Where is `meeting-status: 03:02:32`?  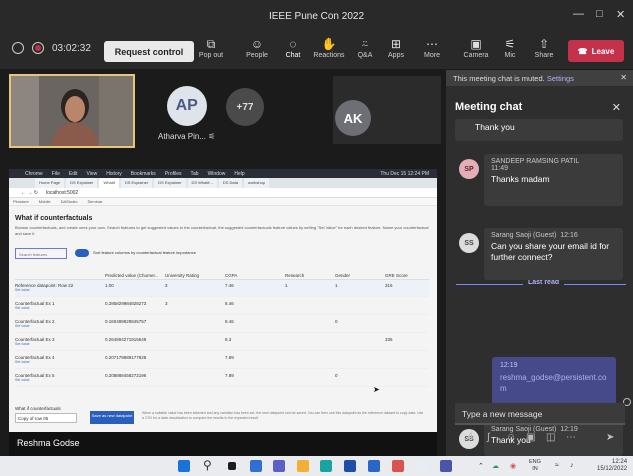
meeting-status: 03:02:32 is located at coordinates (51, 48).